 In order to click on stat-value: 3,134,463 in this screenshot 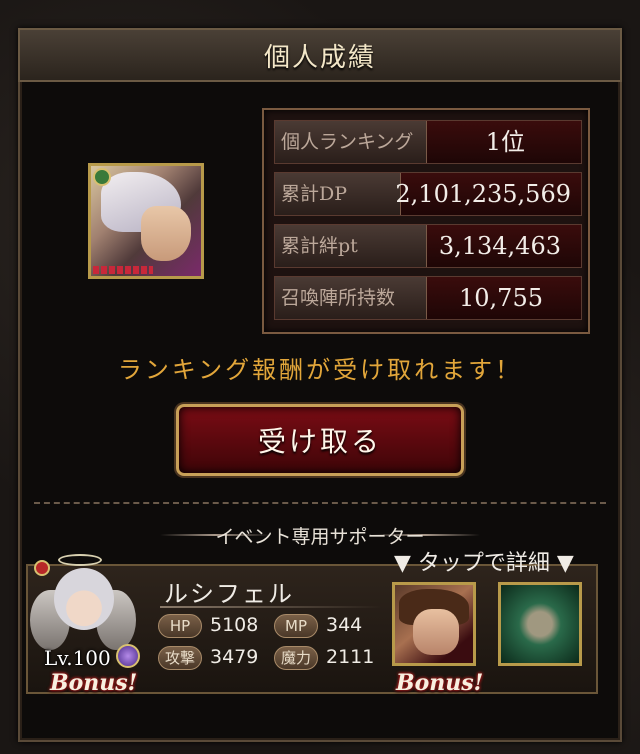, I will do `click(499, 246)`.